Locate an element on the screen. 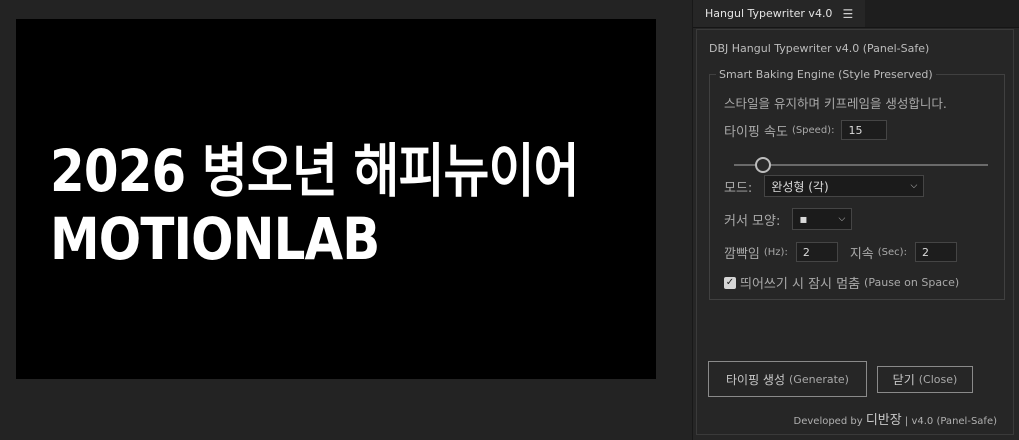  duration-input: 2 is located at coordinates (935, 252).